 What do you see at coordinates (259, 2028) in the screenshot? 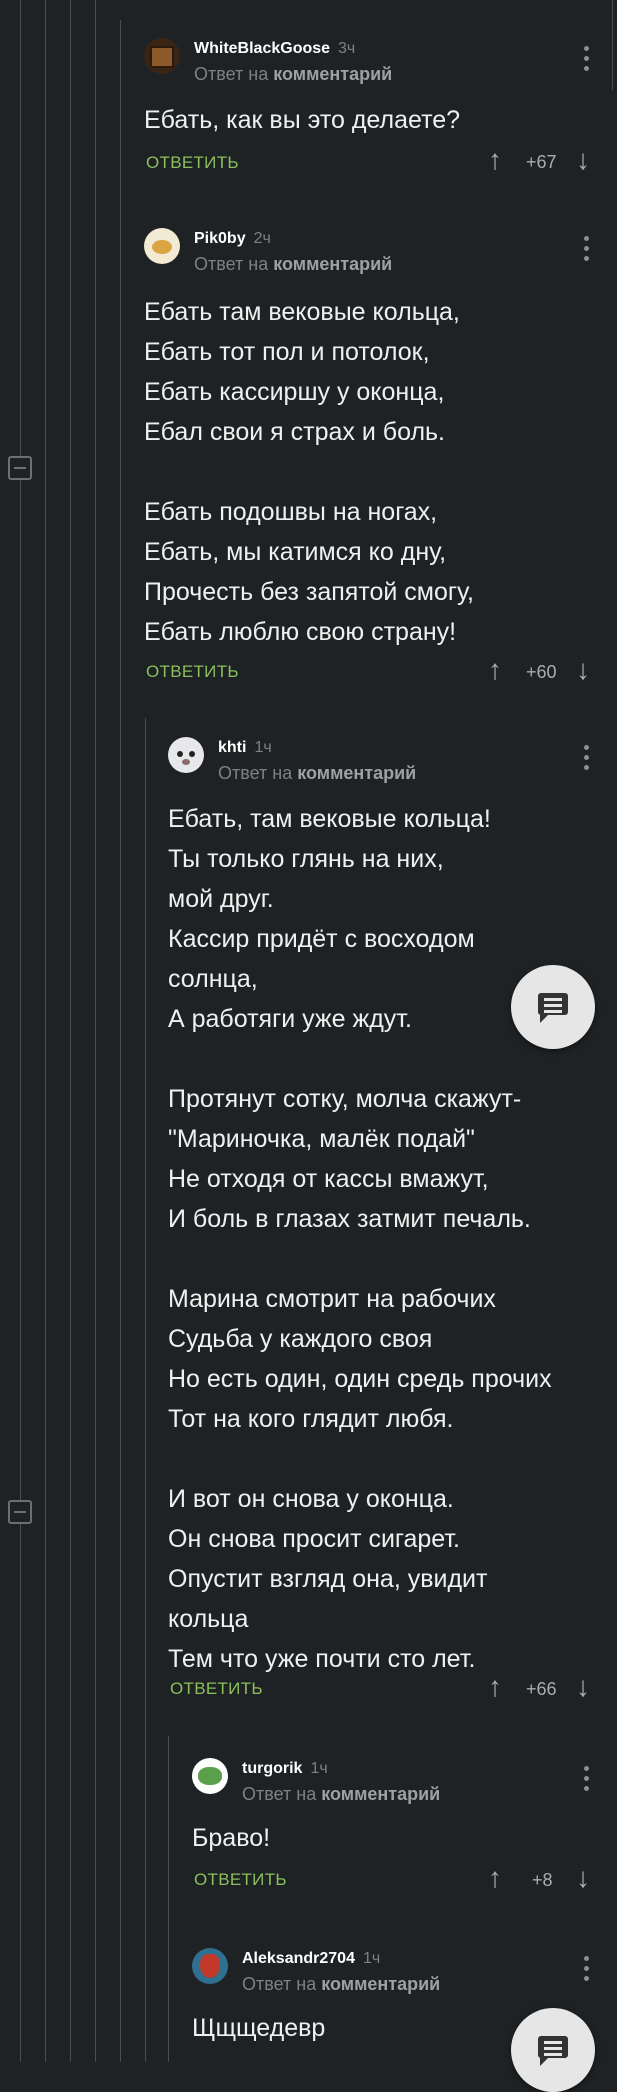
I see `comment-text: Щщщедевр` at bounding box center [259, 2028].